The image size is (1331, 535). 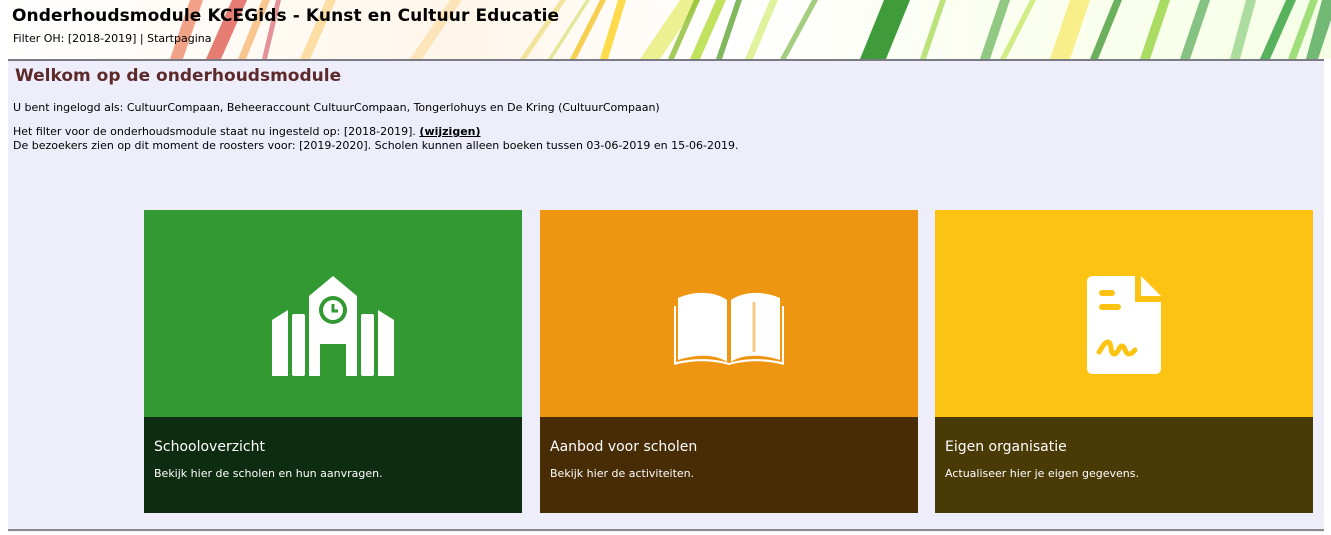 I want to click on tile-subtitle: Bekijk hier de scholen en hun aanvragen., so click(x=268, y=473).